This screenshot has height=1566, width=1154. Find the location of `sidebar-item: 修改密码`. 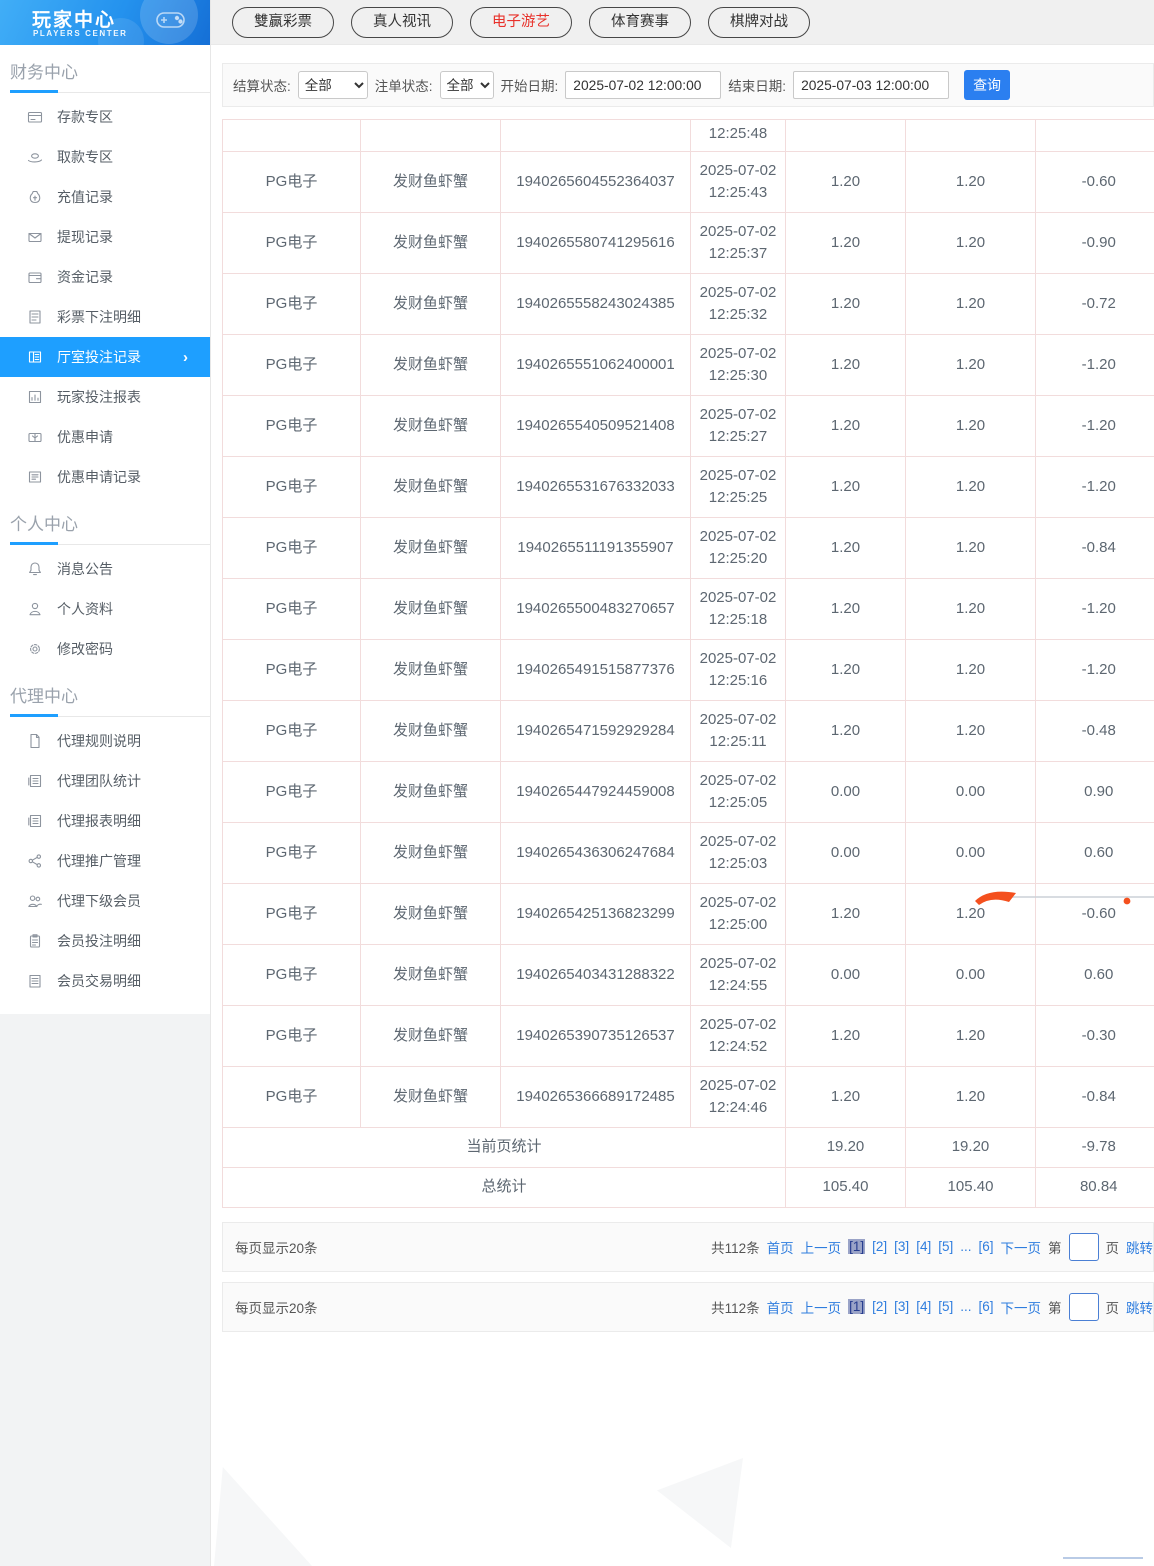

sidebar-item: 修改密码 is located at coordinates (105, 649).